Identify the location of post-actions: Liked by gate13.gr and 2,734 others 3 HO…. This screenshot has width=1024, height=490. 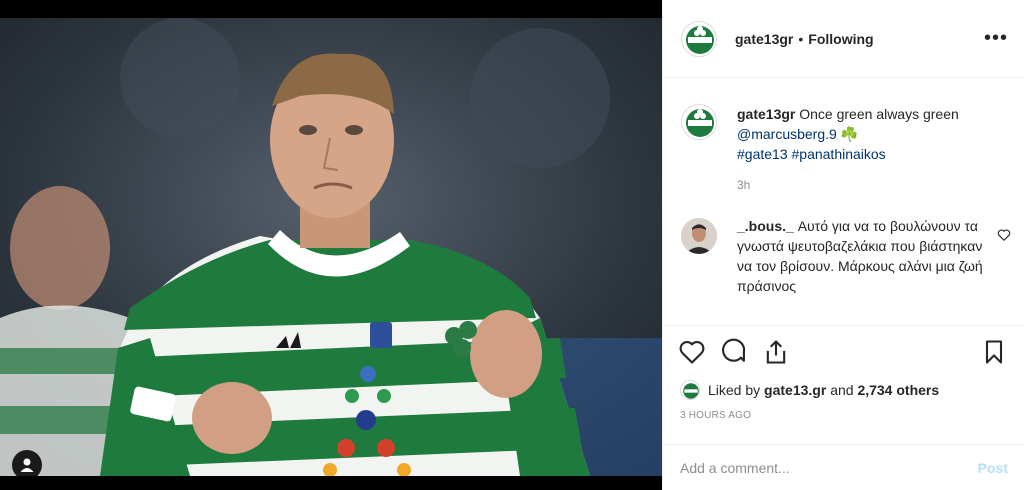
(843, 373).